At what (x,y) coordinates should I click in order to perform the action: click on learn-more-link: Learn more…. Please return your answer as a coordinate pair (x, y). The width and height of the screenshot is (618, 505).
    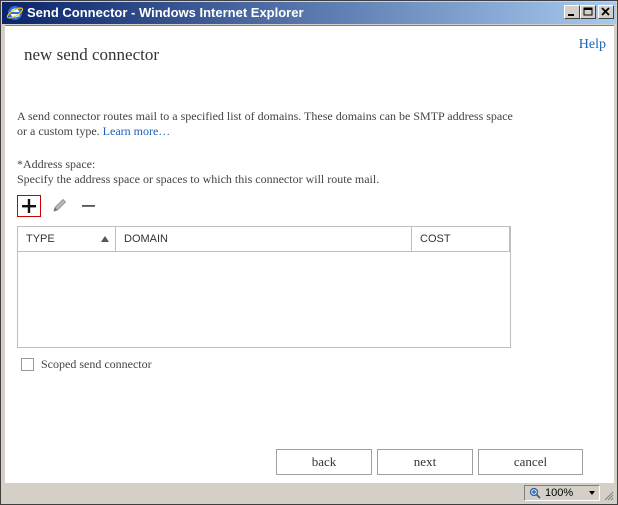
    Looking at the image, I should click on (137, 131).